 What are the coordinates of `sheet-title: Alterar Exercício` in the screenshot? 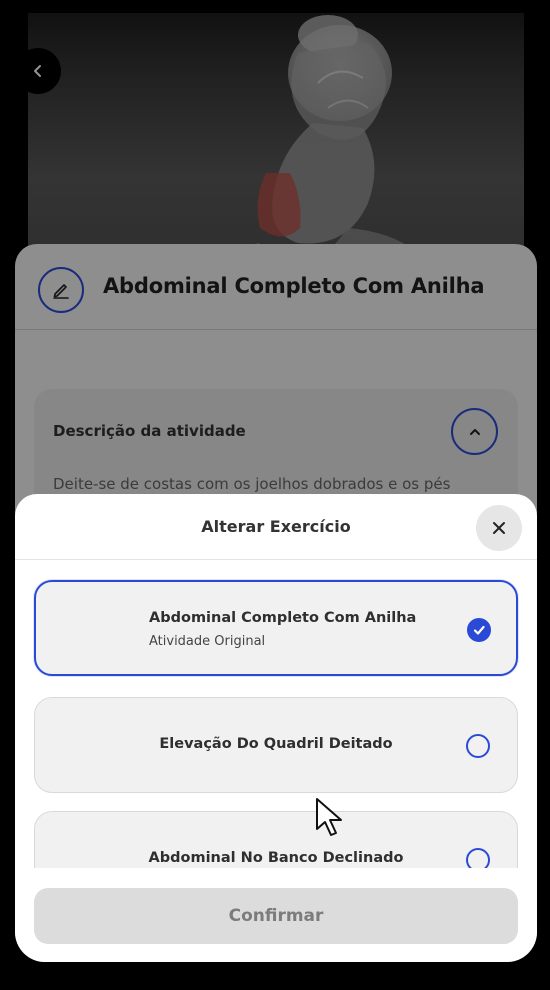 It's located at (276, 526).